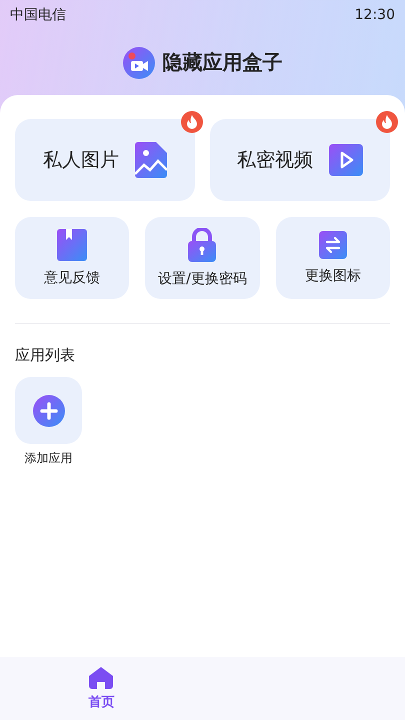 This screenshot has height=720, width=405. I want to click on bookmark-book-icon, so click(72, 245).